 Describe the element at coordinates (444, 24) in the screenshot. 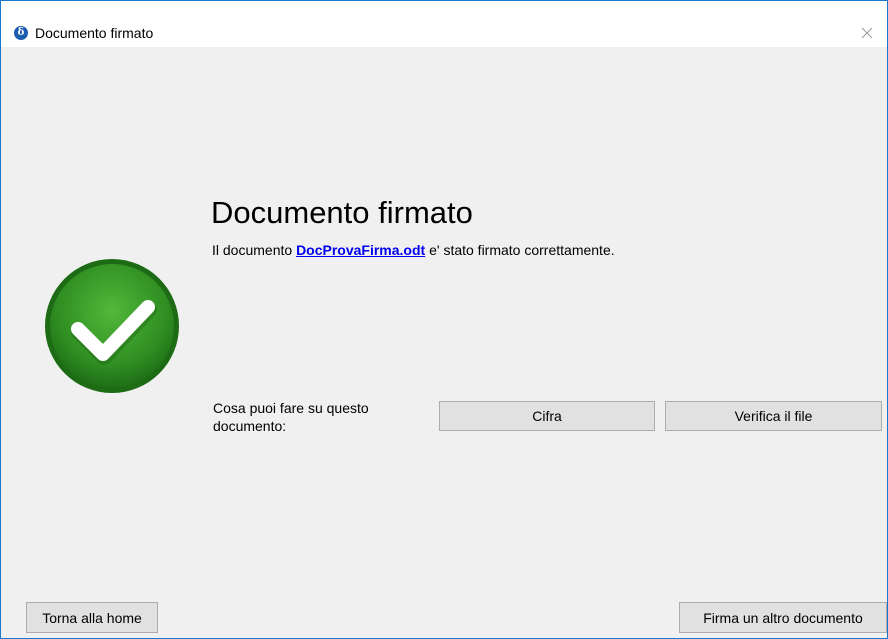

I see `title-bar: δ Documento firmato` at that location.